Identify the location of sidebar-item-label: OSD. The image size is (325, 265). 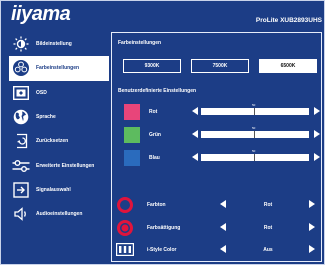
(41, 92).